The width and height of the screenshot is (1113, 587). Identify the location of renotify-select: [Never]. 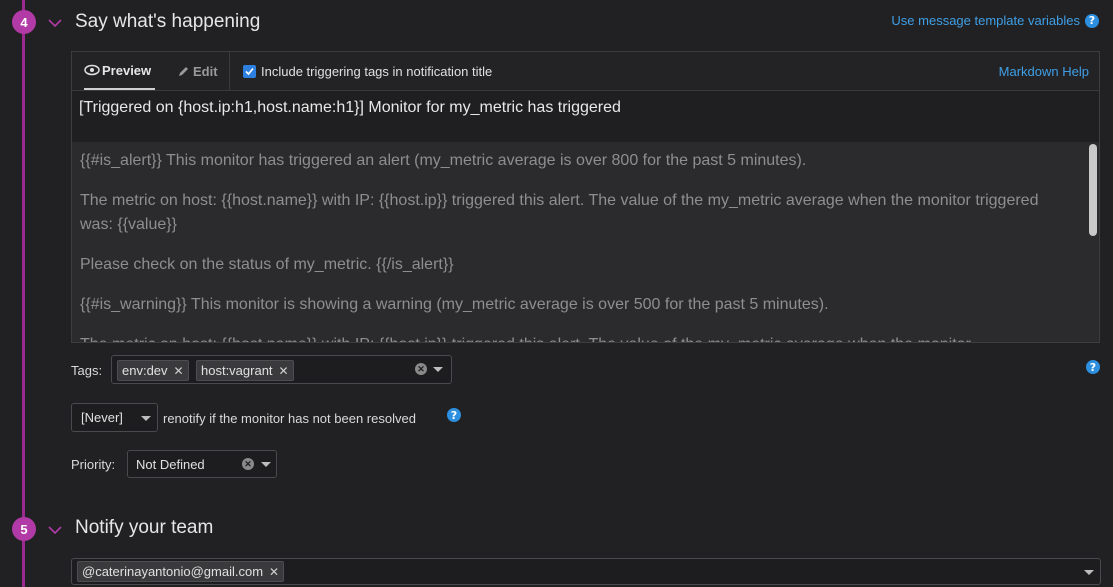
(114, 417).